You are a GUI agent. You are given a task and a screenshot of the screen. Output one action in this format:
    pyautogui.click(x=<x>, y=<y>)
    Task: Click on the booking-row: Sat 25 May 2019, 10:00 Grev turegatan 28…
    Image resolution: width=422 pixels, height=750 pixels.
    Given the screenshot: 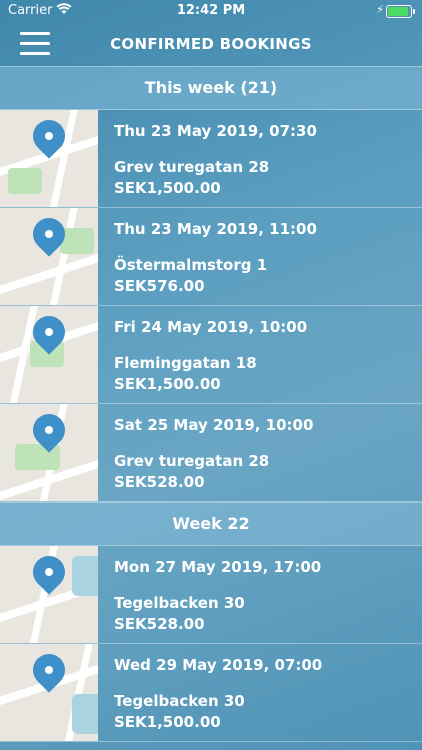 What is the action you would take?
    pyautogui.click(x=211, y=453)
    